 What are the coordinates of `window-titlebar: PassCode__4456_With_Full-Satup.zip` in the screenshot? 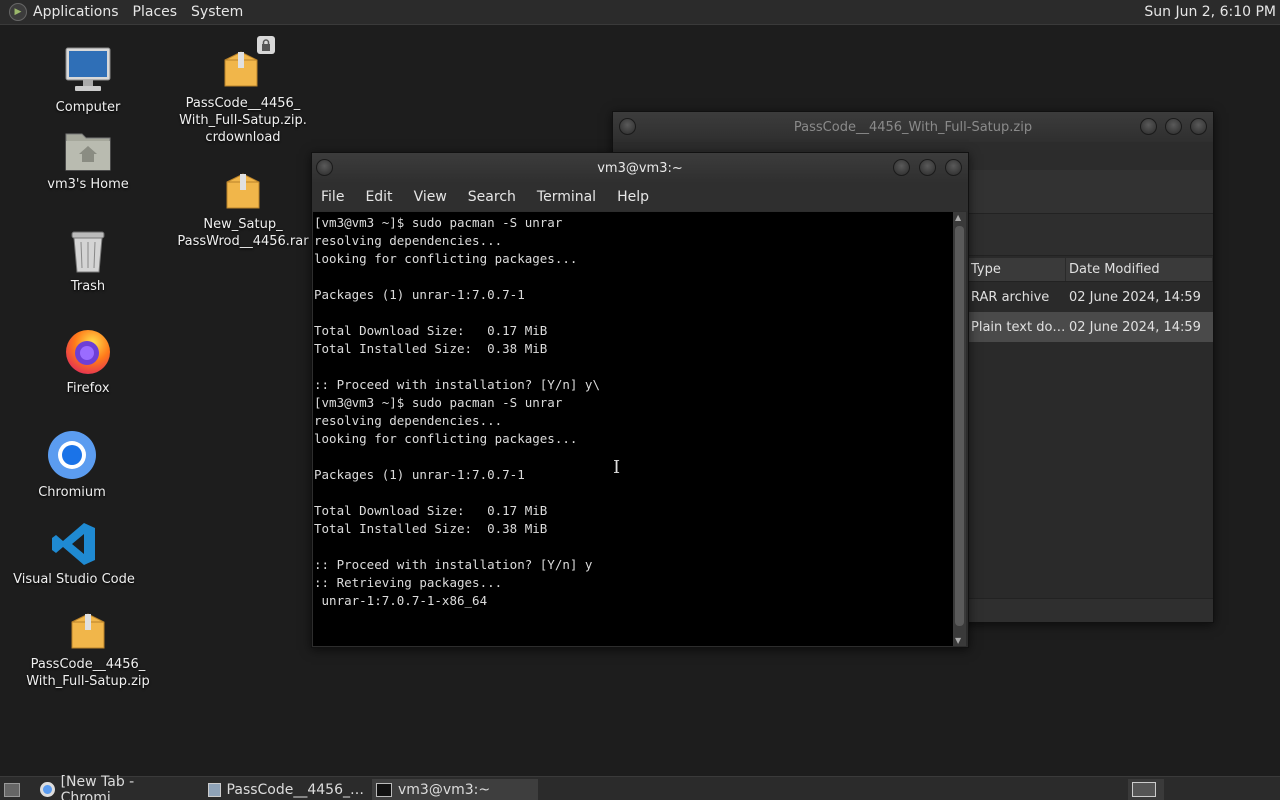 It's located at (913, 127).